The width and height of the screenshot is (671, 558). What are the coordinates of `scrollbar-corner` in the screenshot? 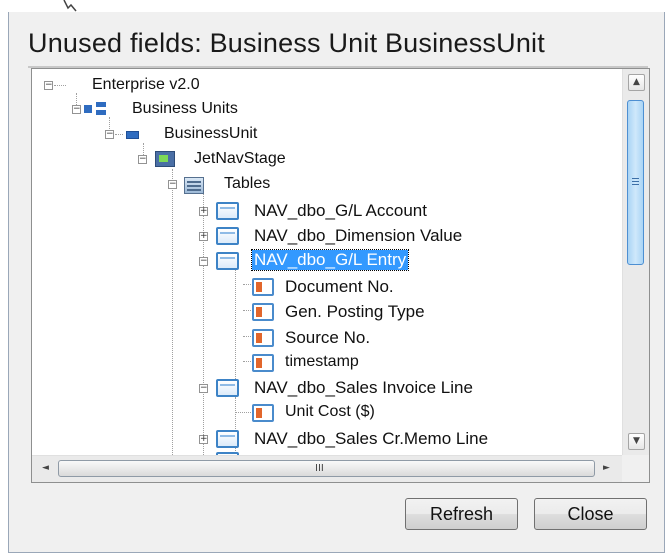 It's located at (635, 468).